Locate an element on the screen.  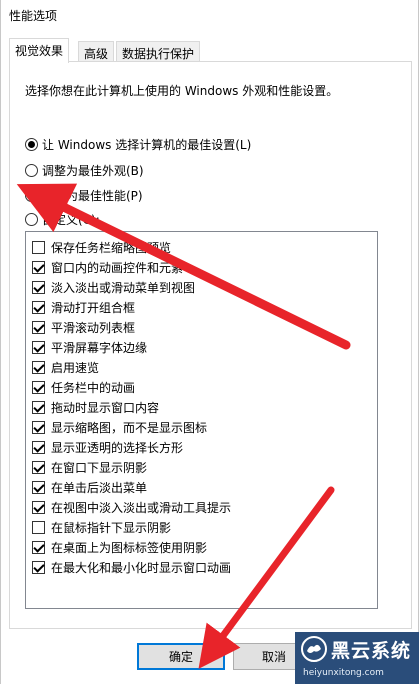
effect-item: 在桌面上为图标标签使用阴影 is located at coordinates (119, 547).